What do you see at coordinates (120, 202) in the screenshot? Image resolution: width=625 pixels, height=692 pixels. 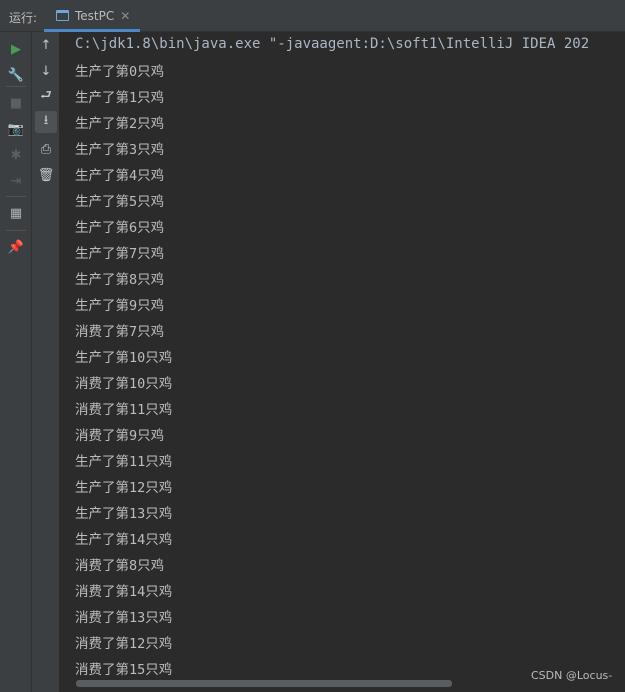 I see `console-line: 生产了第5只鸡` at bounding box center [120, 202].